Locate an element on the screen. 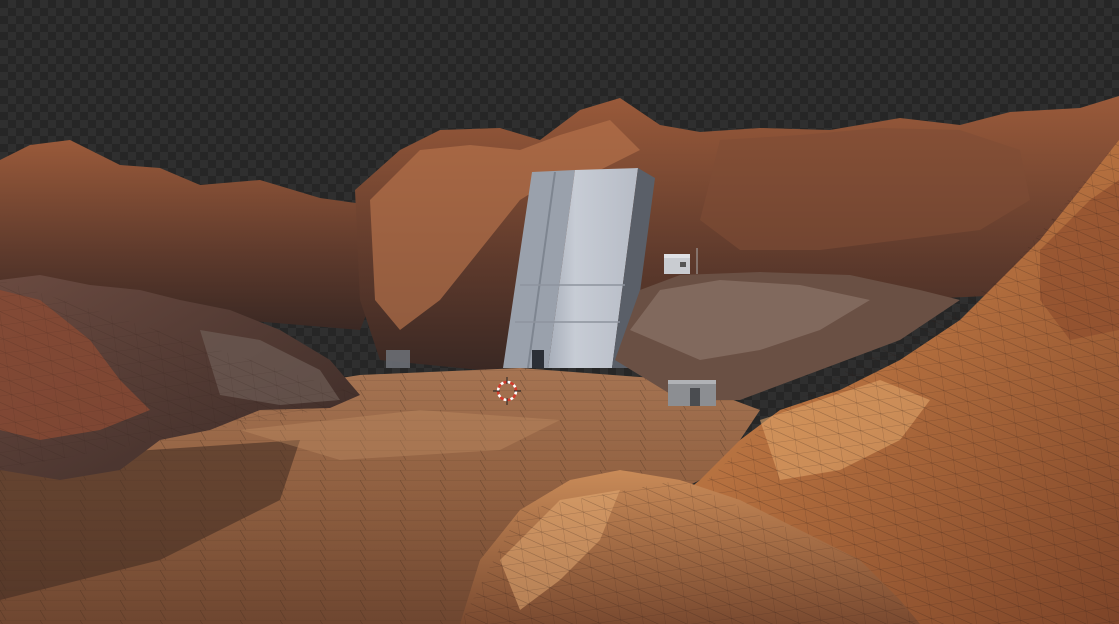 The width and height of the screenshot is (1119, 624). small-shed-lower is located at coordinates (692, 393).